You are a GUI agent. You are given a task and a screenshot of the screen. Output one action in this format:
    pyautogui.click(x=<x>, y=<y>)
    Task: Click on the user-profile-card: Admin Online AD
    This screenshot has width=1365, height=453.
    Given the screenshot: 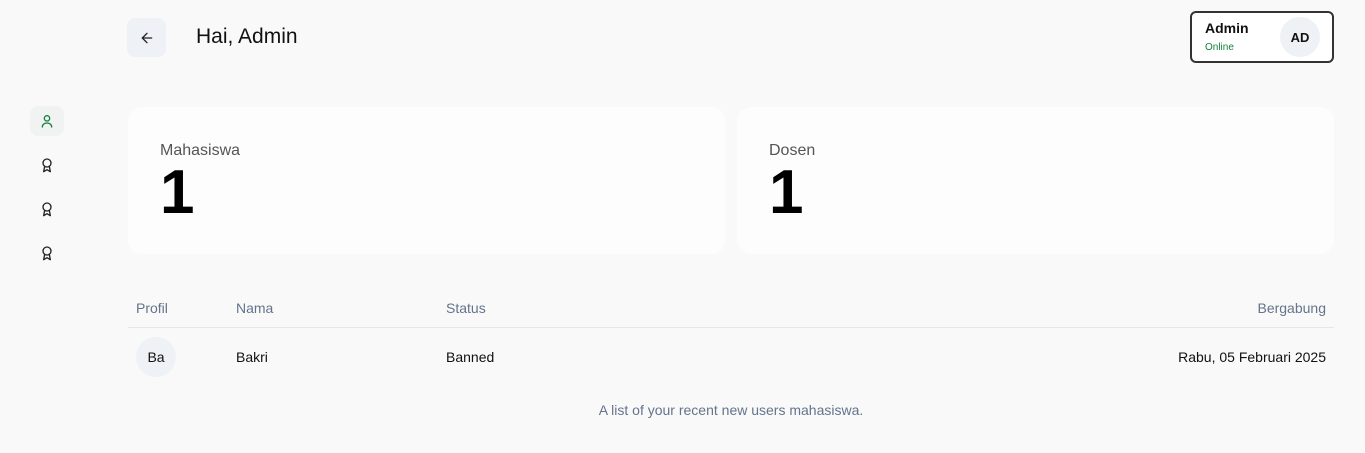 What is the action you would take?
    pyautogui.click(x=1262, y=37)
    